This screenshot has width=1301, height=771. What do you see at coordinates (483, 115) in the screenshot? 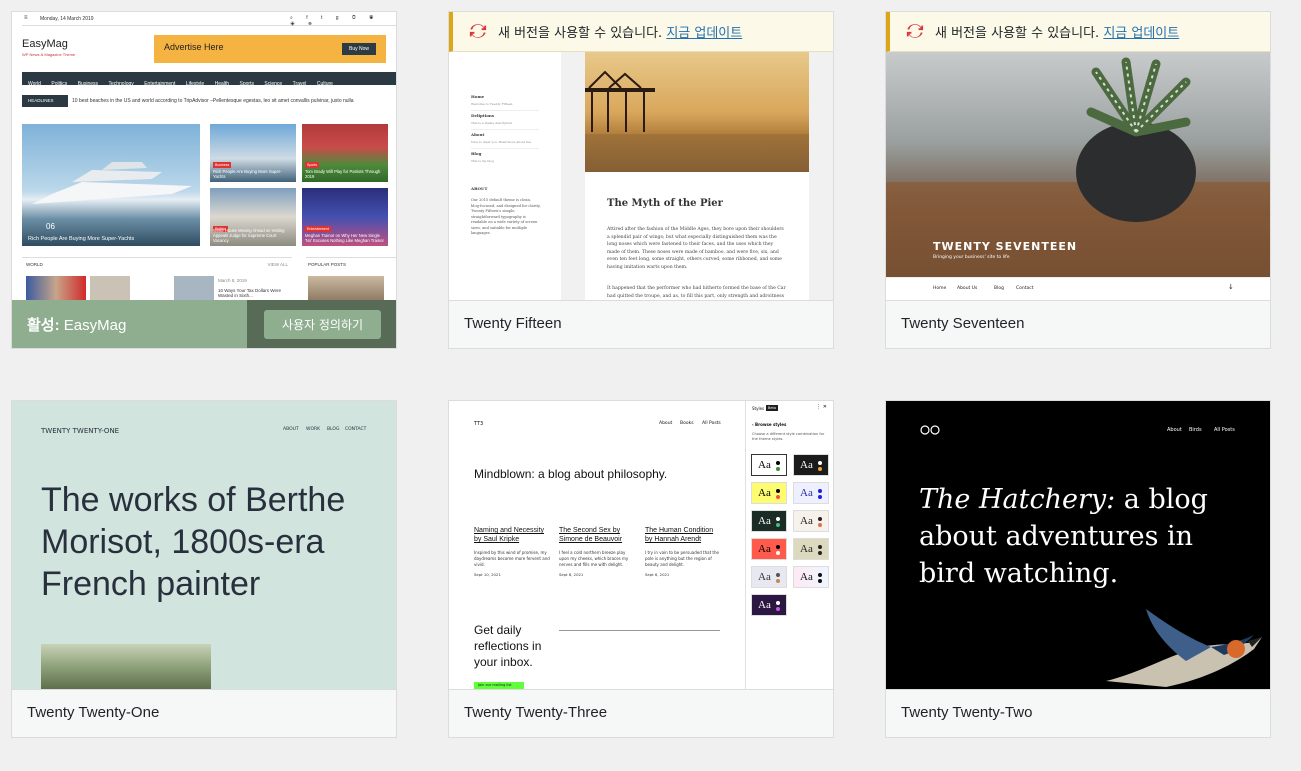
I see `sidebar-item: Deliptions` at bounding box center [483, 115].